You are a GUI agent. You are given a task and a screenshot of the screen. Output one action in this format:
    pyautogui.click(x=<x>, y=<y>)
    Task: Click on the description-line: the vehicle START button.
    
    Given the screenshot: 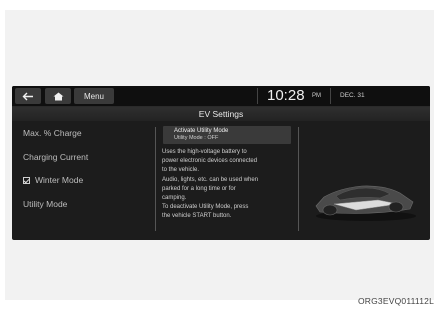 What is the action you would take?
    pyautogui.click(x=197, y=216)
    